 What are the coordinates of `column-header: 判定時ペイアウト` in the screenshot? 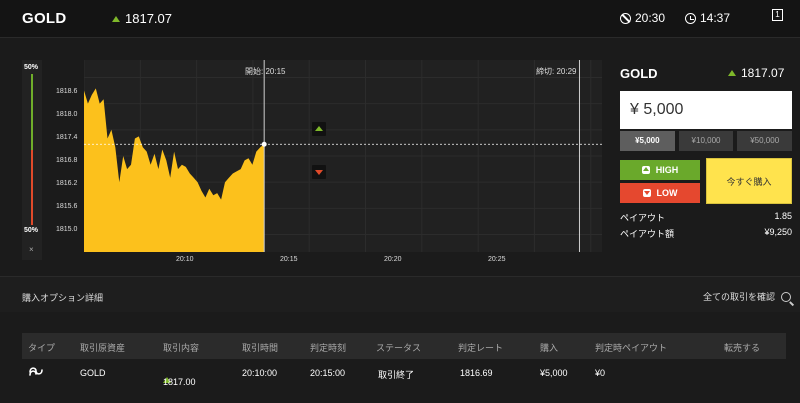 It's located at (631, 348).